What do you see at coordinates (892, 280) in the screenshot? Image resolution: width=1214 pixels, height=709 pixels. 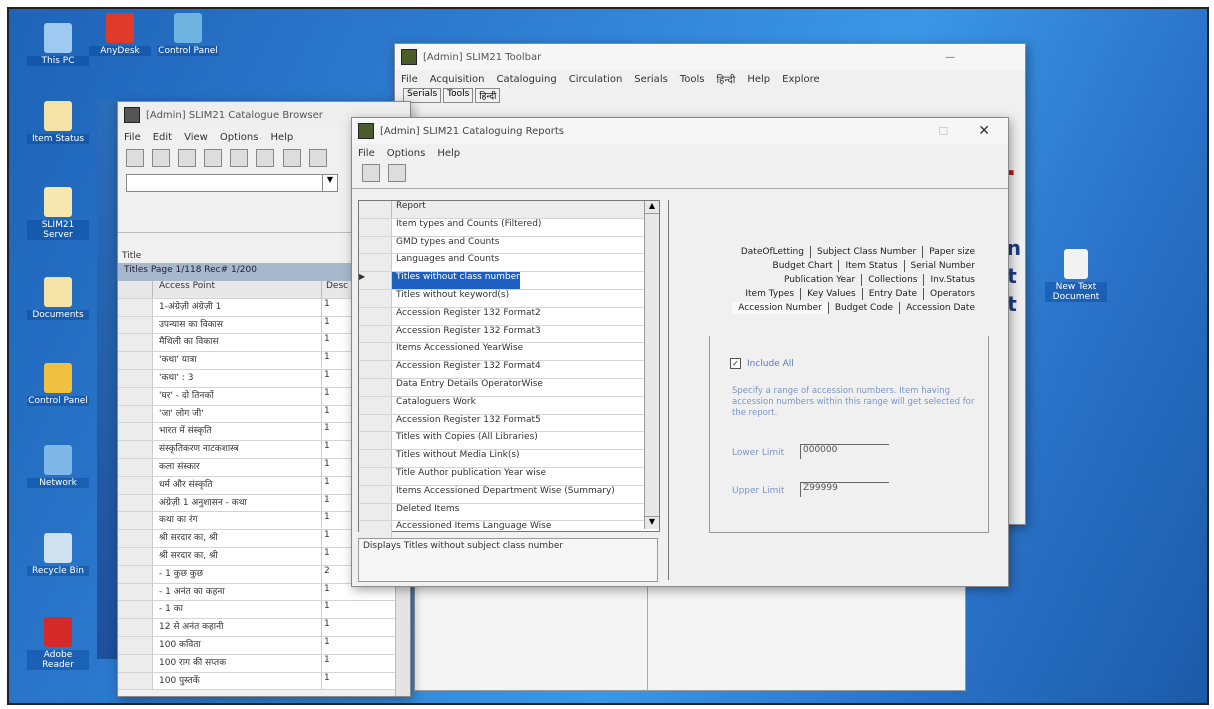 I see `tab-collections: Collections` at bounding box center [892, 280].